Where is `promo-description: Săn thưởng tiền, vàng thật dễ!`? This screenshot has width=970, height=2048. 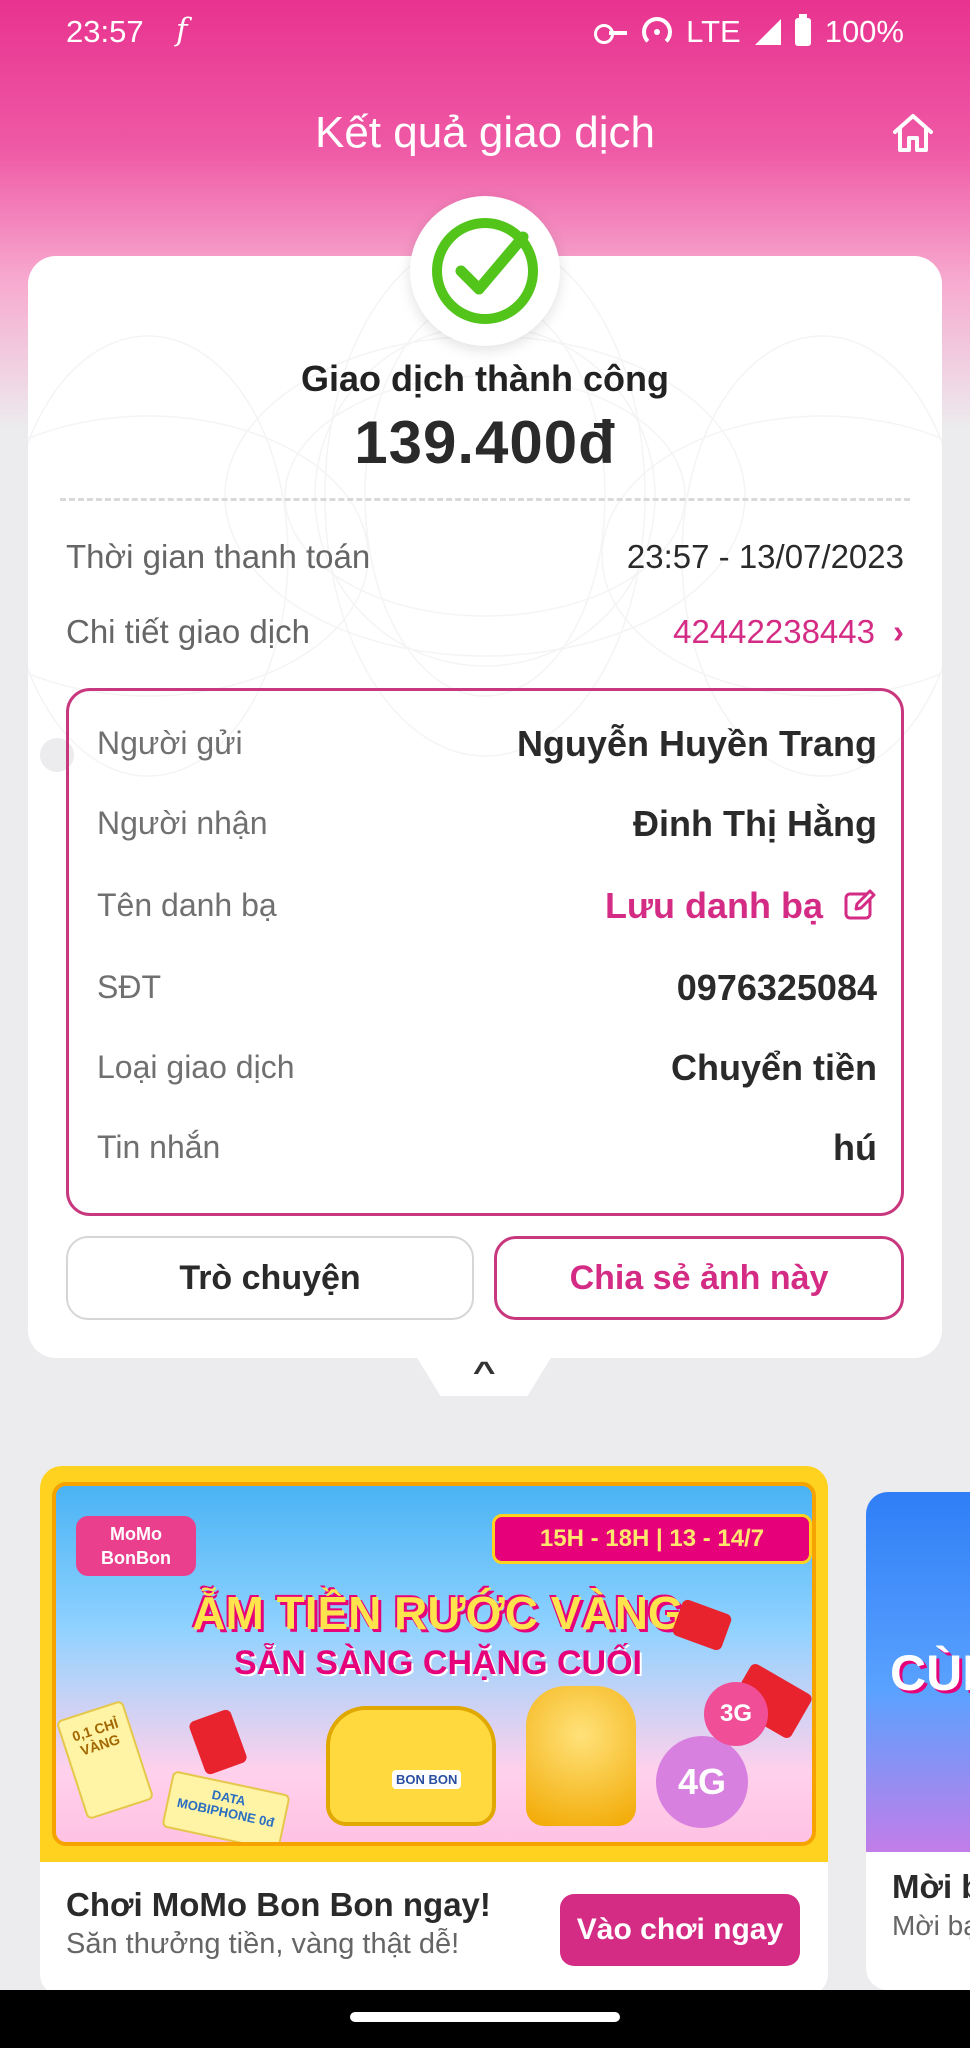 promo-description: Săn thưởng tiền, vàng thật dễ! is located at coordinates (263, 1944).